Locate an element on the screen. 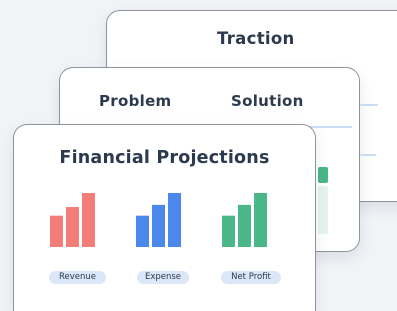  solution-title: Solution is located at coordinates (267, 101).